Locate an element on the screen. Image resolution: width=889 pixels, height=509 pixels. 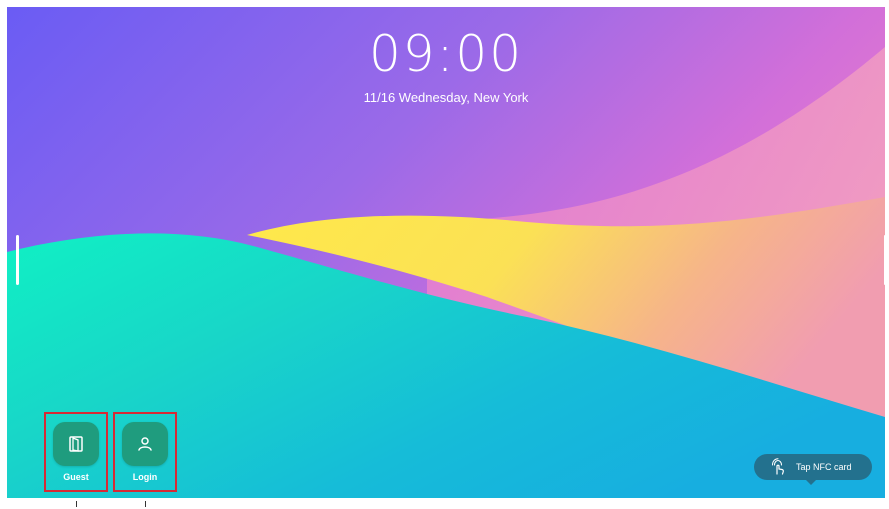
guest-app-tile: Guest is located at coordinates (76, 452).